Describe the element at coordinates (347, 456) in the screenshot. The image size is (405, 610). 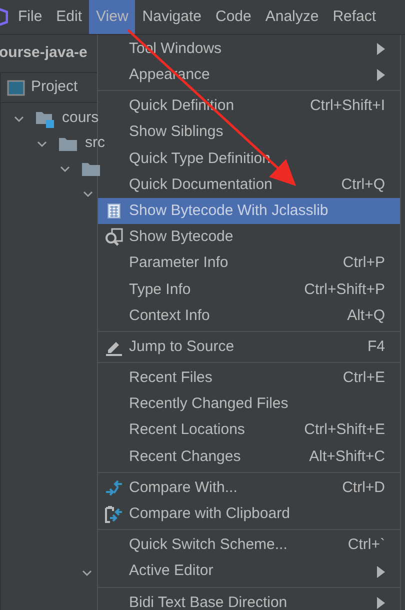
I see `shortcut-label: Alt+Shift+C` at that location.